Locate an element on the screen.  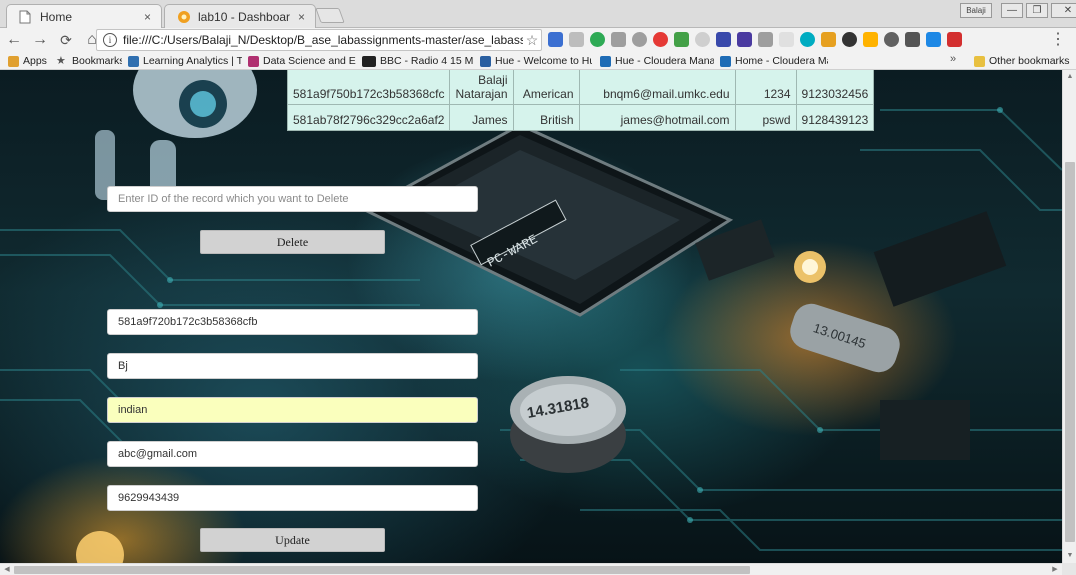
minimize-button: — is located at coordinates (1012, 10).